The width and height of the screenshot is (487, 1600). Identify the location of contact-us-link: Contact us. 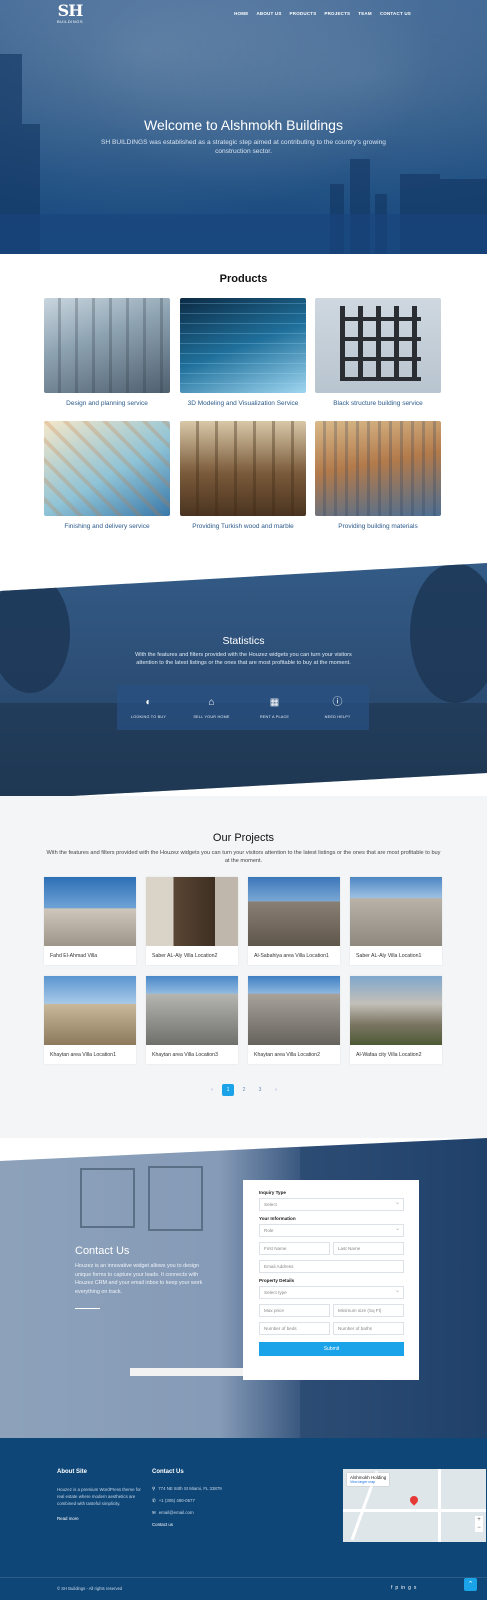
(212, 1524).